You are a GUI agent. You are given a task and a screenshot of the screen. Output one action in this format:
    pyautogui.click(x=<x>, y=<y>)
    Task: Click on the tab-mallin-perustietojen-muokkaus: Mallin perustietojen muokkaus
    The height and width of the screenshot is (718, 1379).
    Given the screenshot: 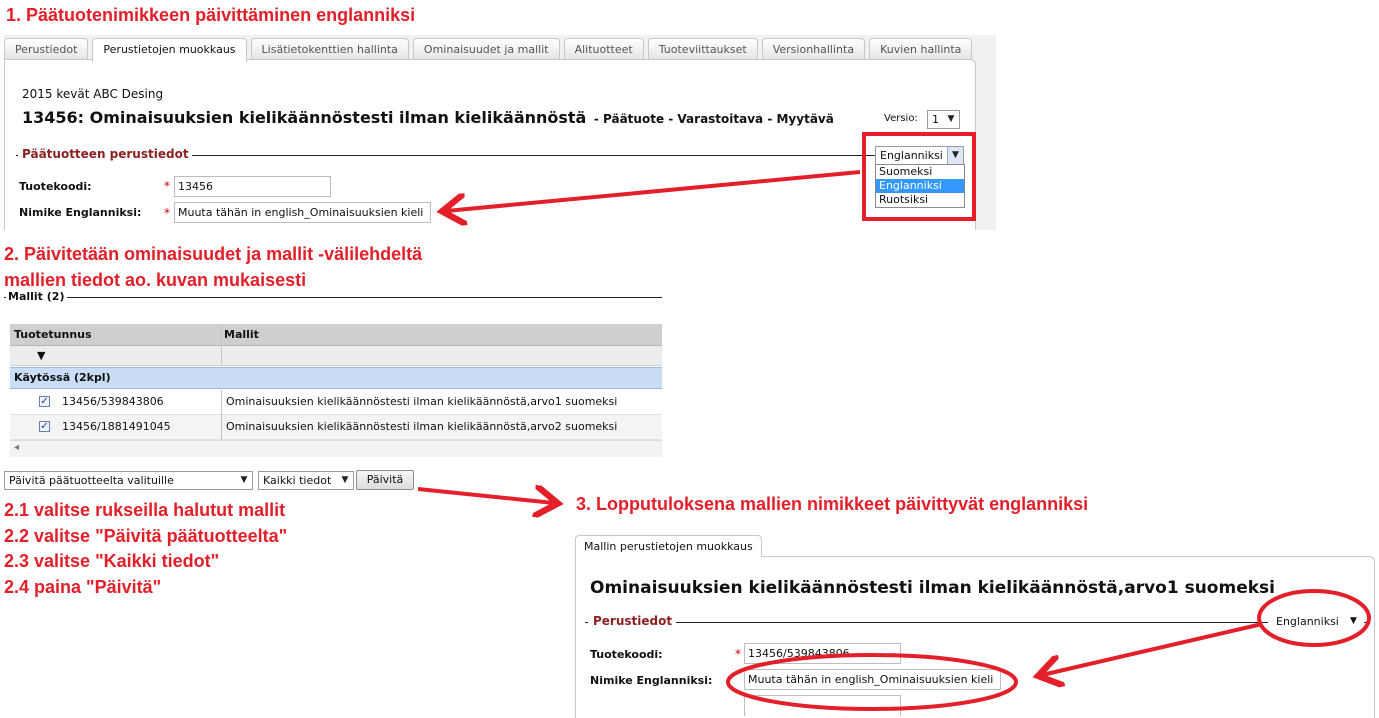 What is the action you would take?
    pyautogui.click(x=668, y=546)
    